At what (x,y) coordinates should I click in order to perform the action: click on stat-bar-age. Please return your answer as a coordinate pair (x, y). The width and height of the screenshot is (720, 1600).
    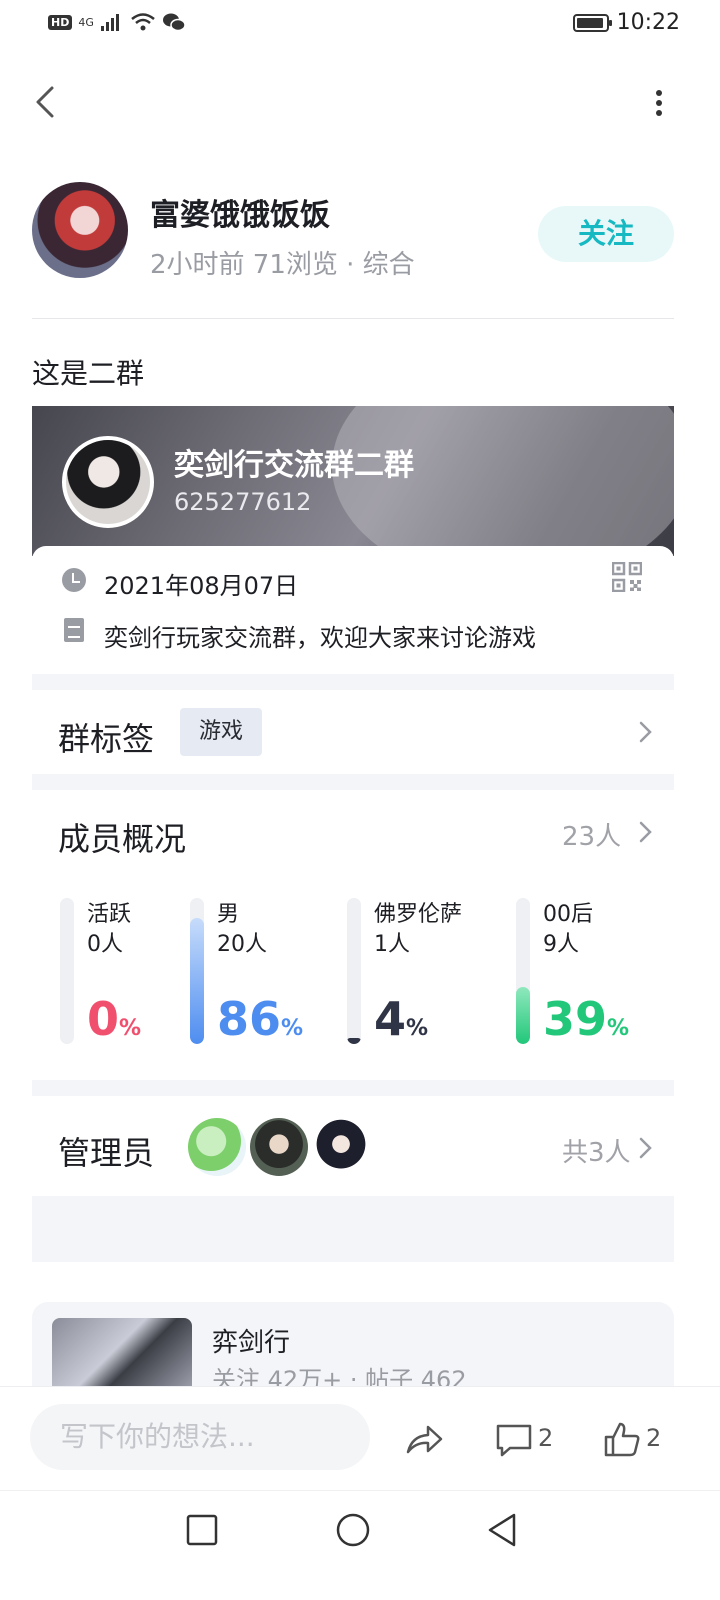
    Looking at the image, I should click on (523, 971).